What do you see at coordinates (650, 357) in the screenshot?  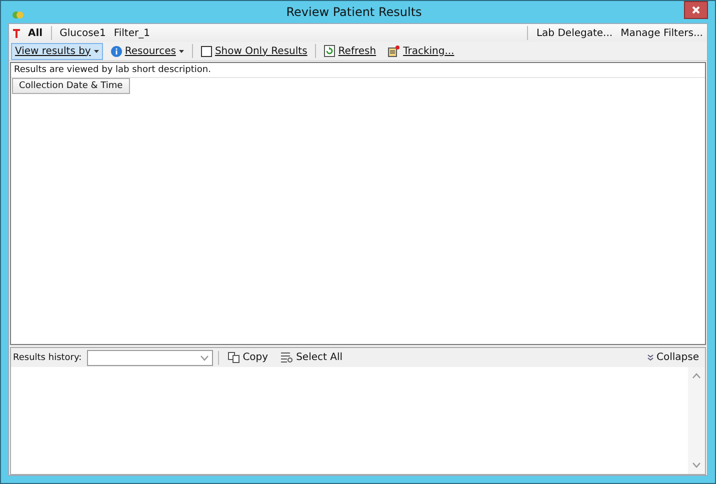 I see `double-chevron-icon` at bounding box center [650, 357].